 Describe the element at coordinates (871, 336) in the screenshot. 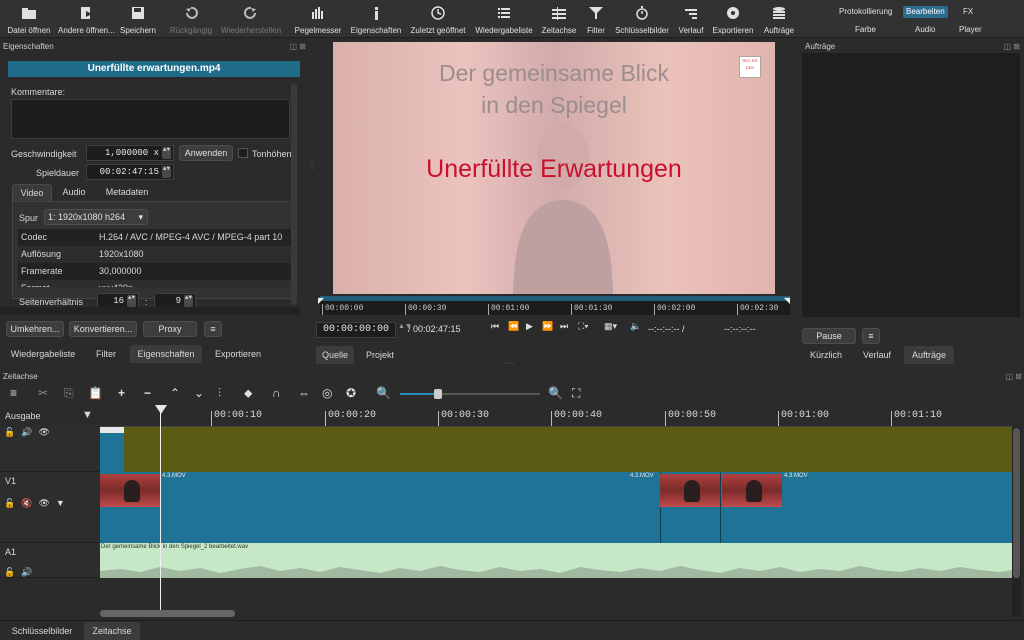

I see `jobs-menu-button: ≡` at that location.